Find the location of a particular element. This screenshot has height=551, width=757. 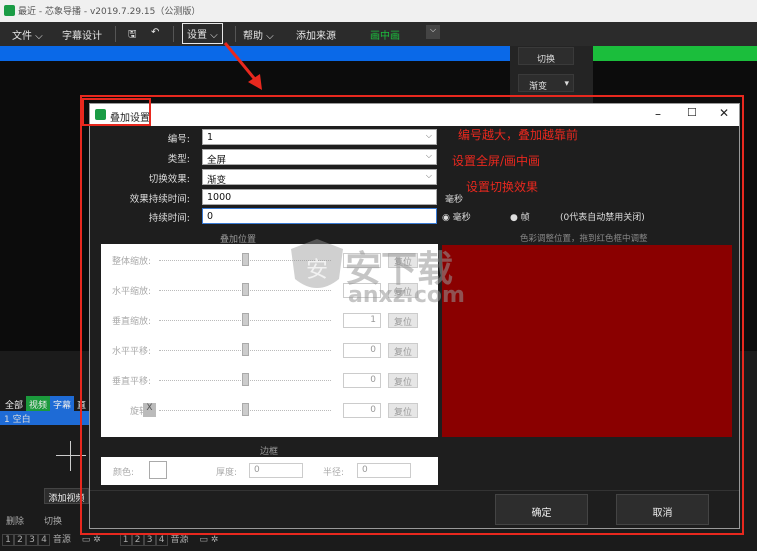

slider-value: 1 is located at coordinates (362, 320).